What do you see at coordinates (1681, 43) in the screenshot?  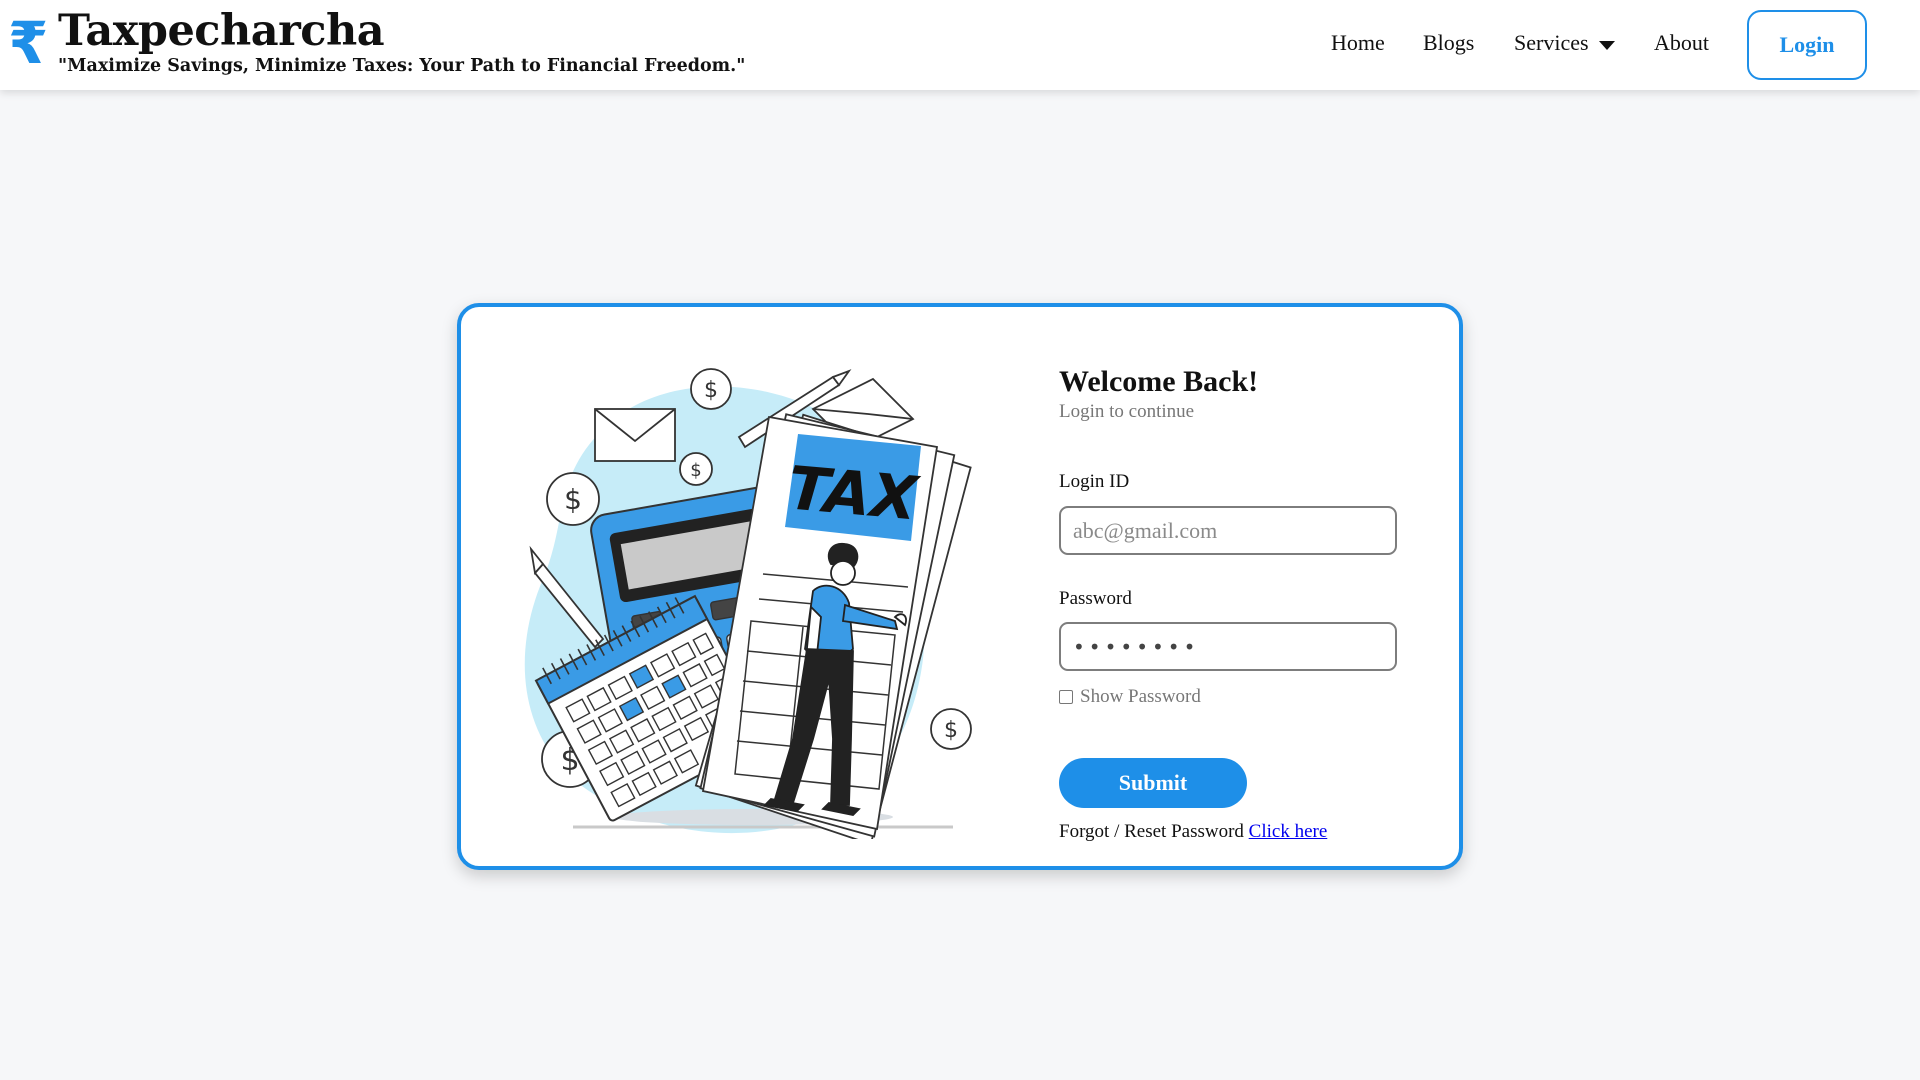 I see `nav-about: About` at bounding box center [1681, 43].